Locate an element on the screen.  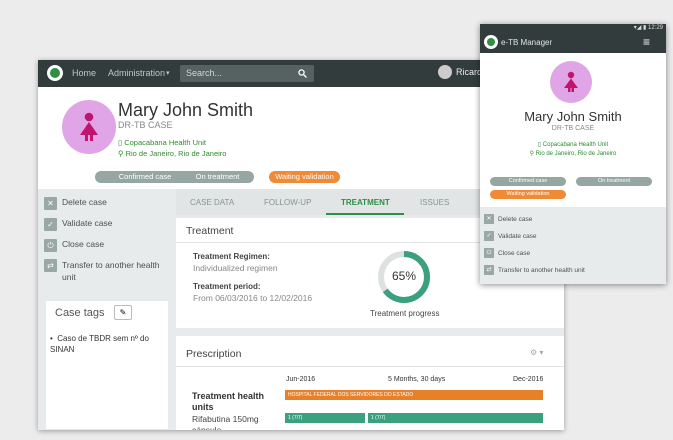
units-label: Treatment health units is located at coordinates (228, 401).